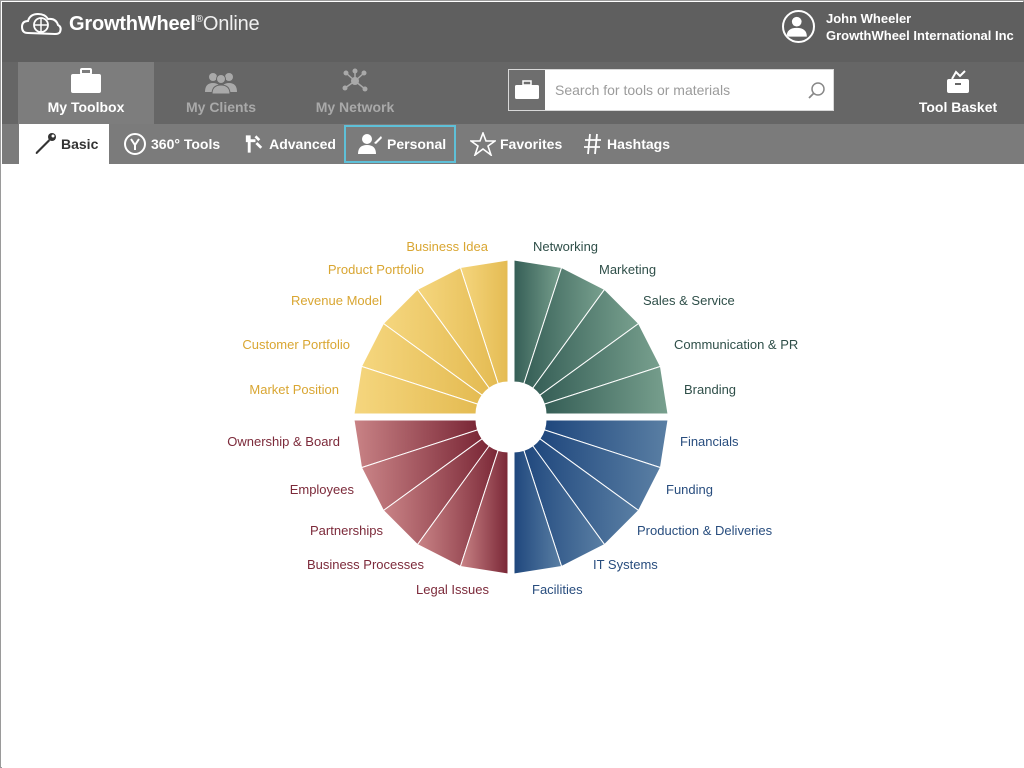 This screenshot has width=1024, height=768. Describe the element at coordinates (164, 23) in the screenshot. I see `logo-text: GrowthWheel®Online` at that location.